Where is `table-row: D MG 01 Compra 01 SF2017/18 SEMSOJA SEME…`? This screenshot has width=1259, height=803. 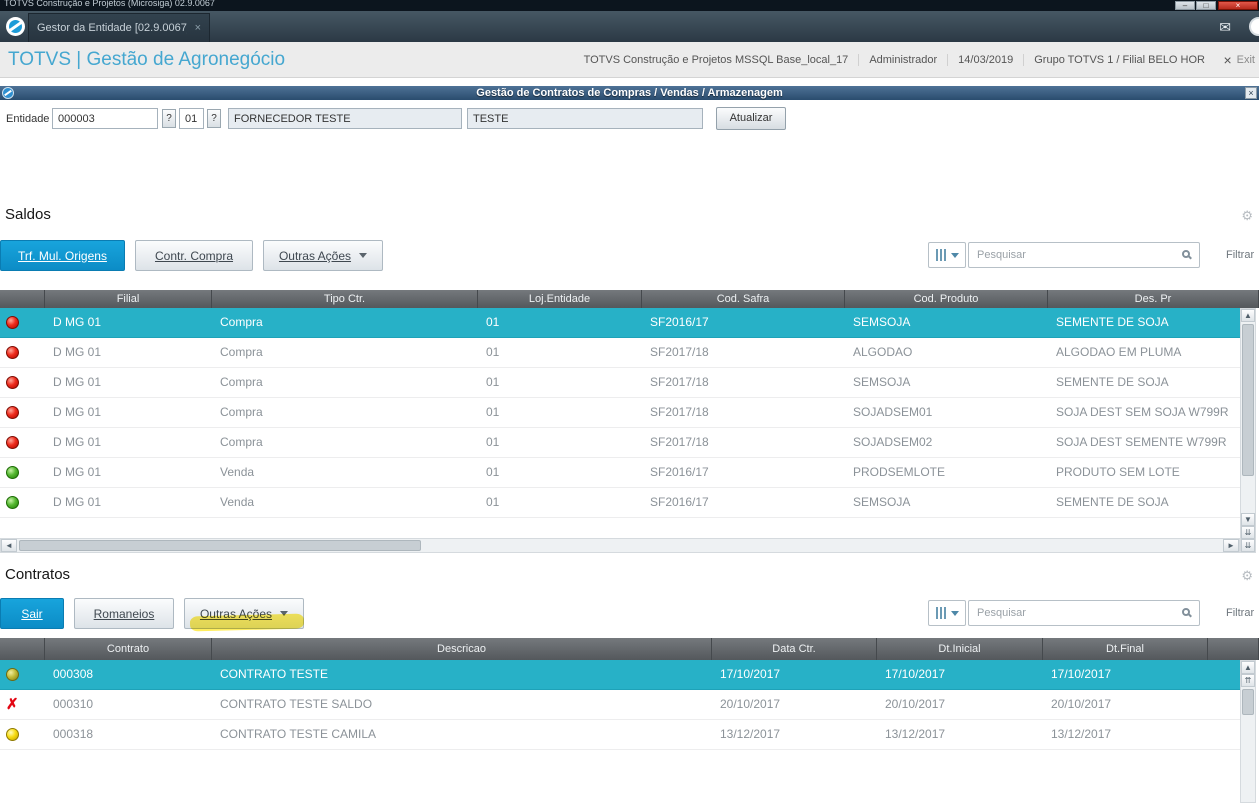
table-row: D MG 01 Compra 01 SF2017/18 SEMSOJA SEME… is located at coordinates (620, 383).